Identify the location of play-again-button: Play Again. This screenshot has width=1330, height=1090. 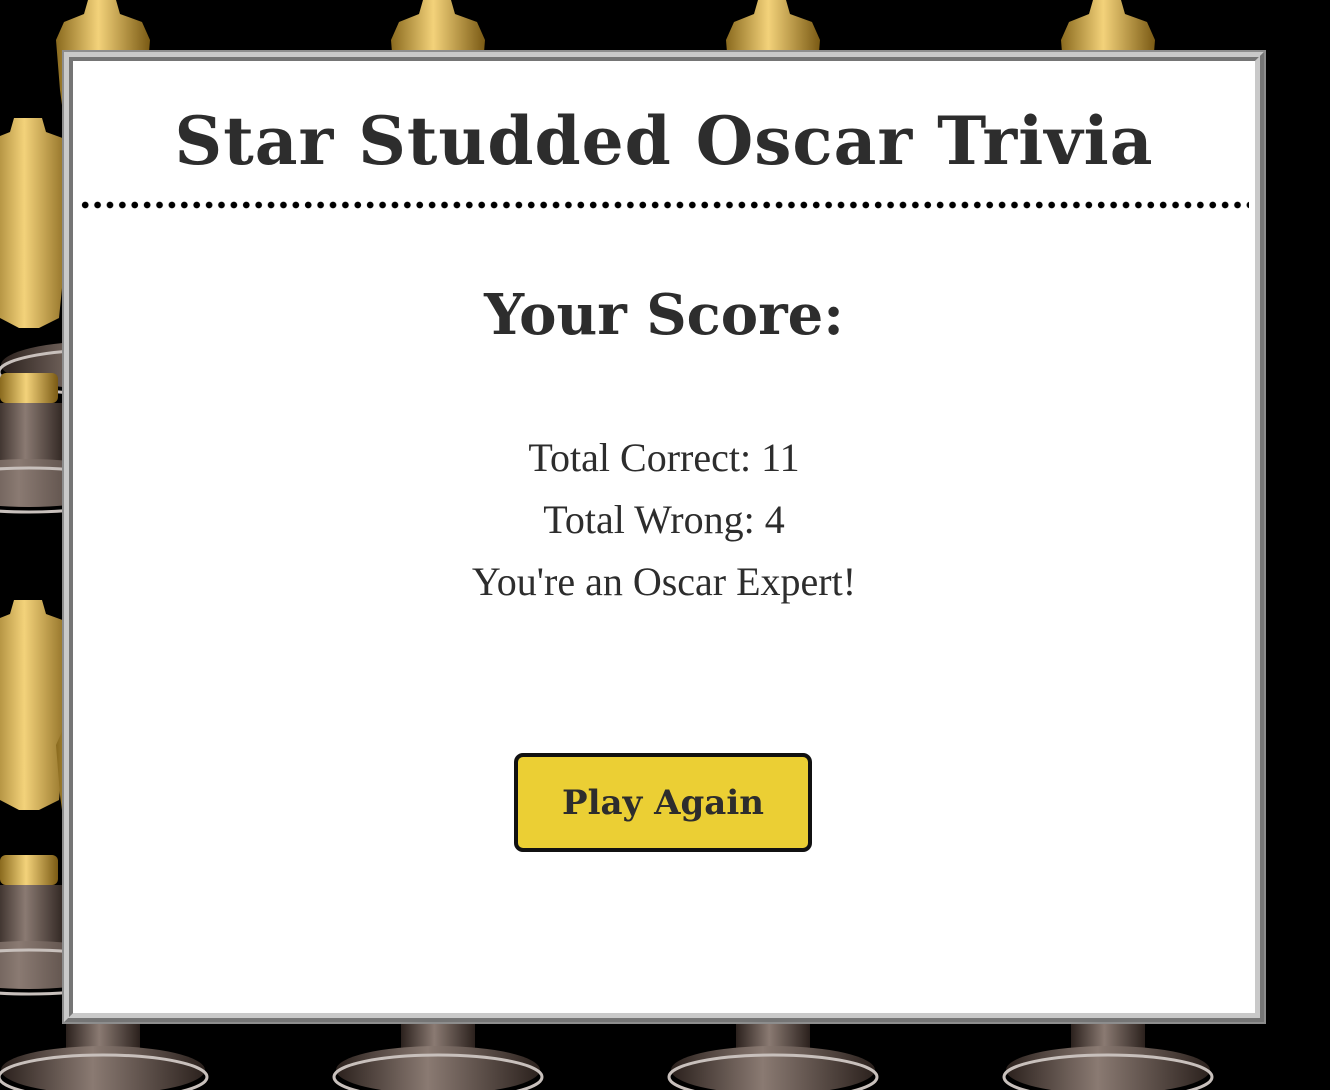
(663, 802).